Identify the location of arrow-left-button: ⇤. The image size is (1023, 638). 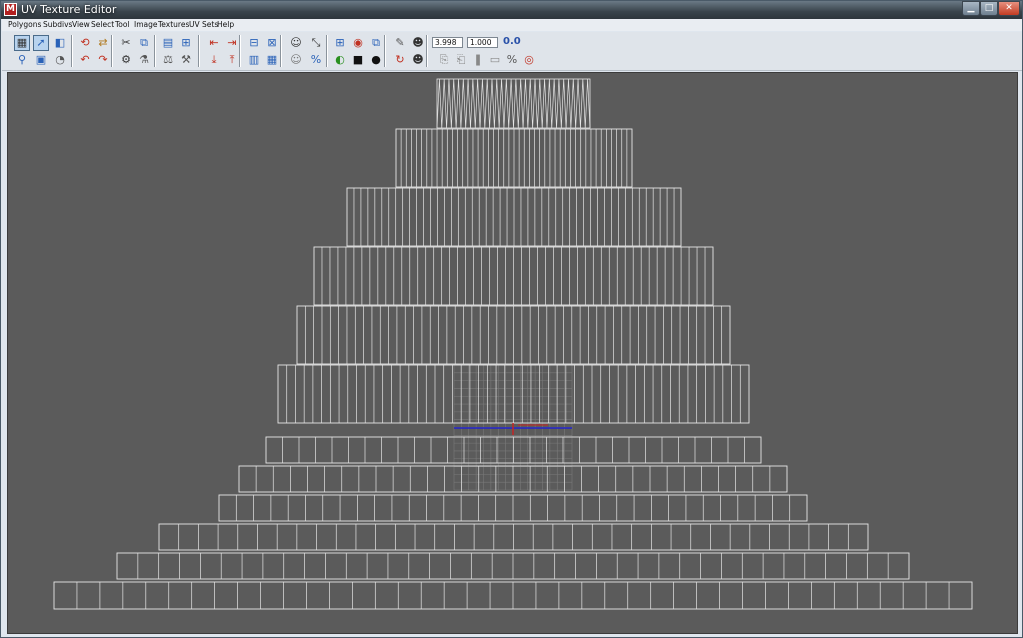
(214, 43).